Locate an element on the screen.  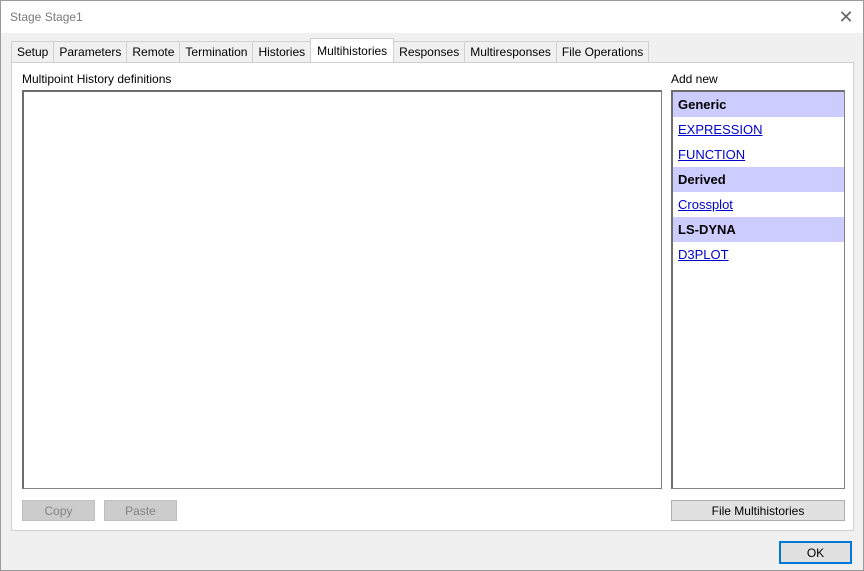
group-header-derived: Derived is located at coordinates (758, 179).